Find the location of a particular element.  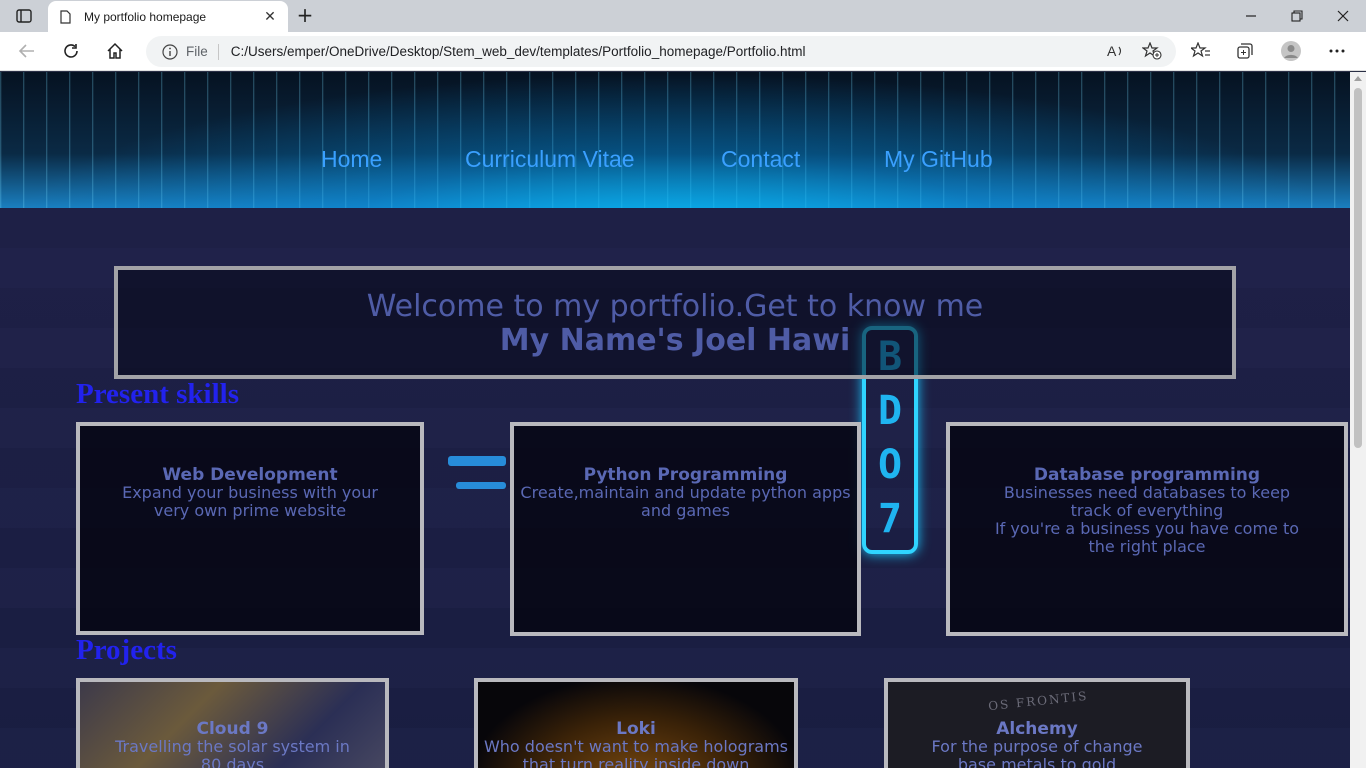

restore-icon is located at coordinates (1297, 16).